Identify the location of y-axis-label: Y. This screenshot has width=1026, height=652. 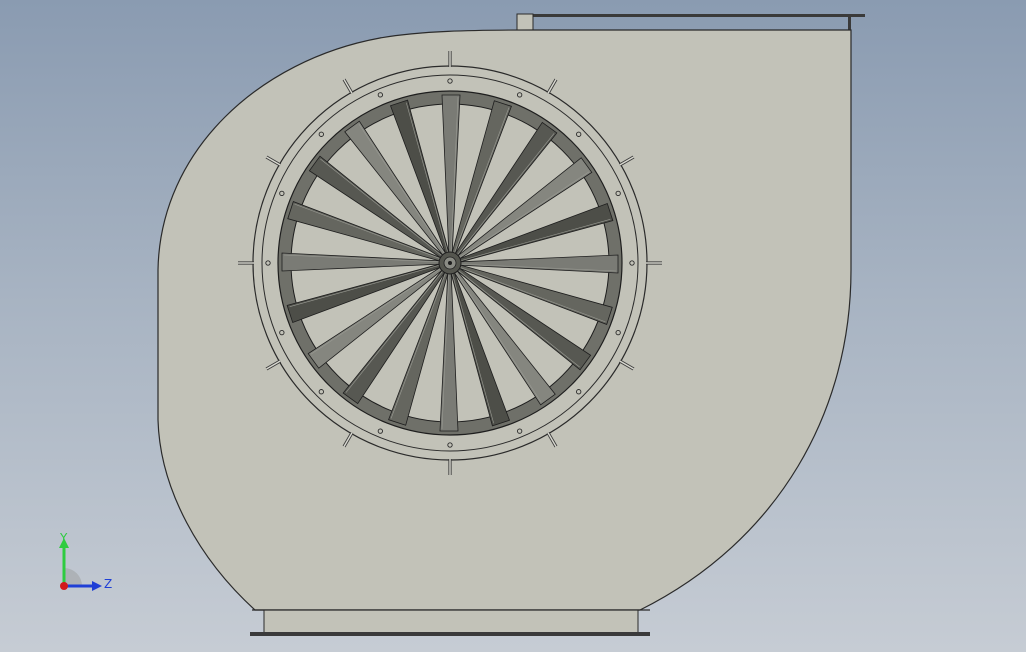
(63, 538).